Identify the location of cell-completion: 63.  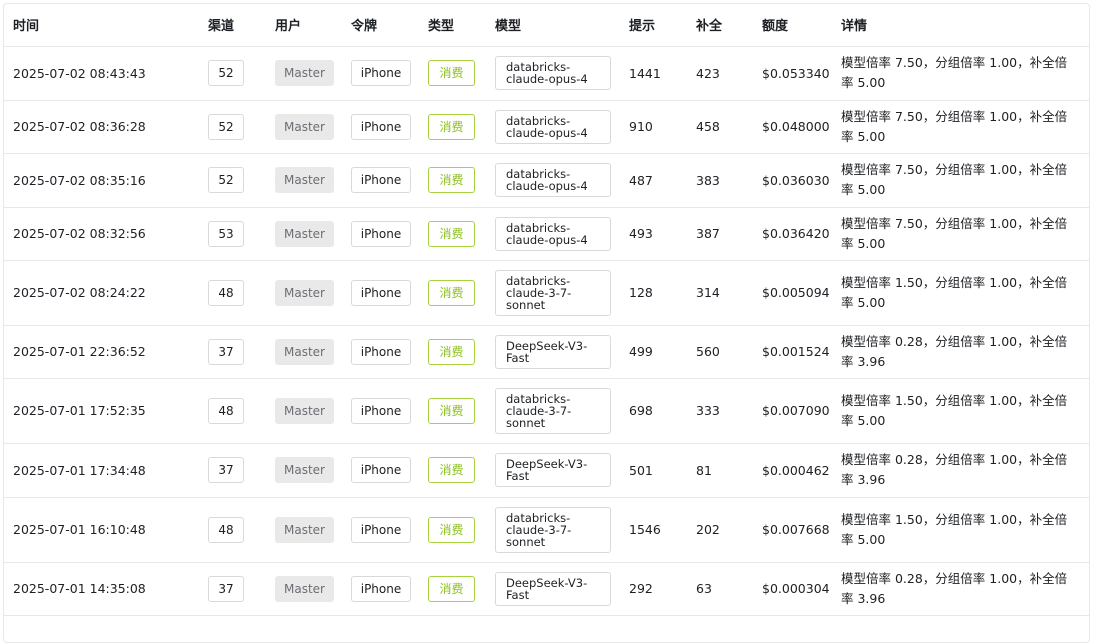
(720, 589).